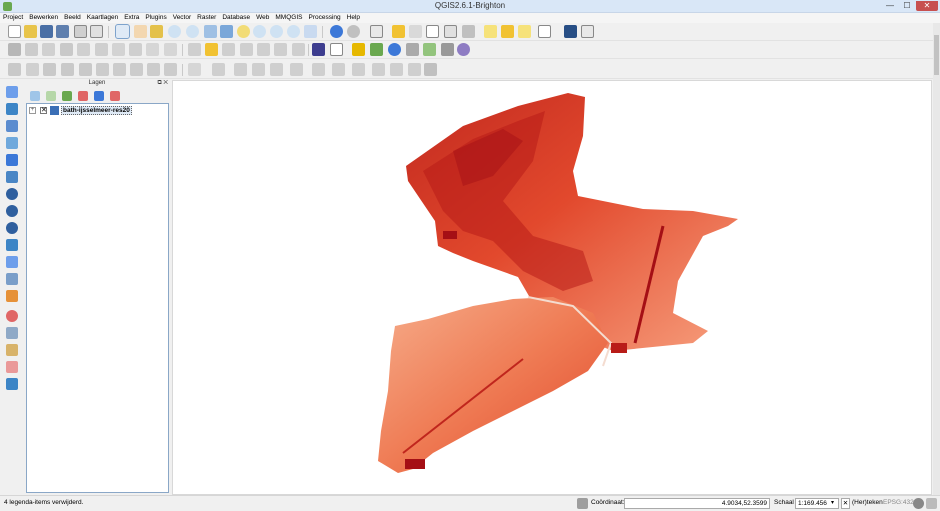  I want to click on map-tips-icon, so click(490, 31).